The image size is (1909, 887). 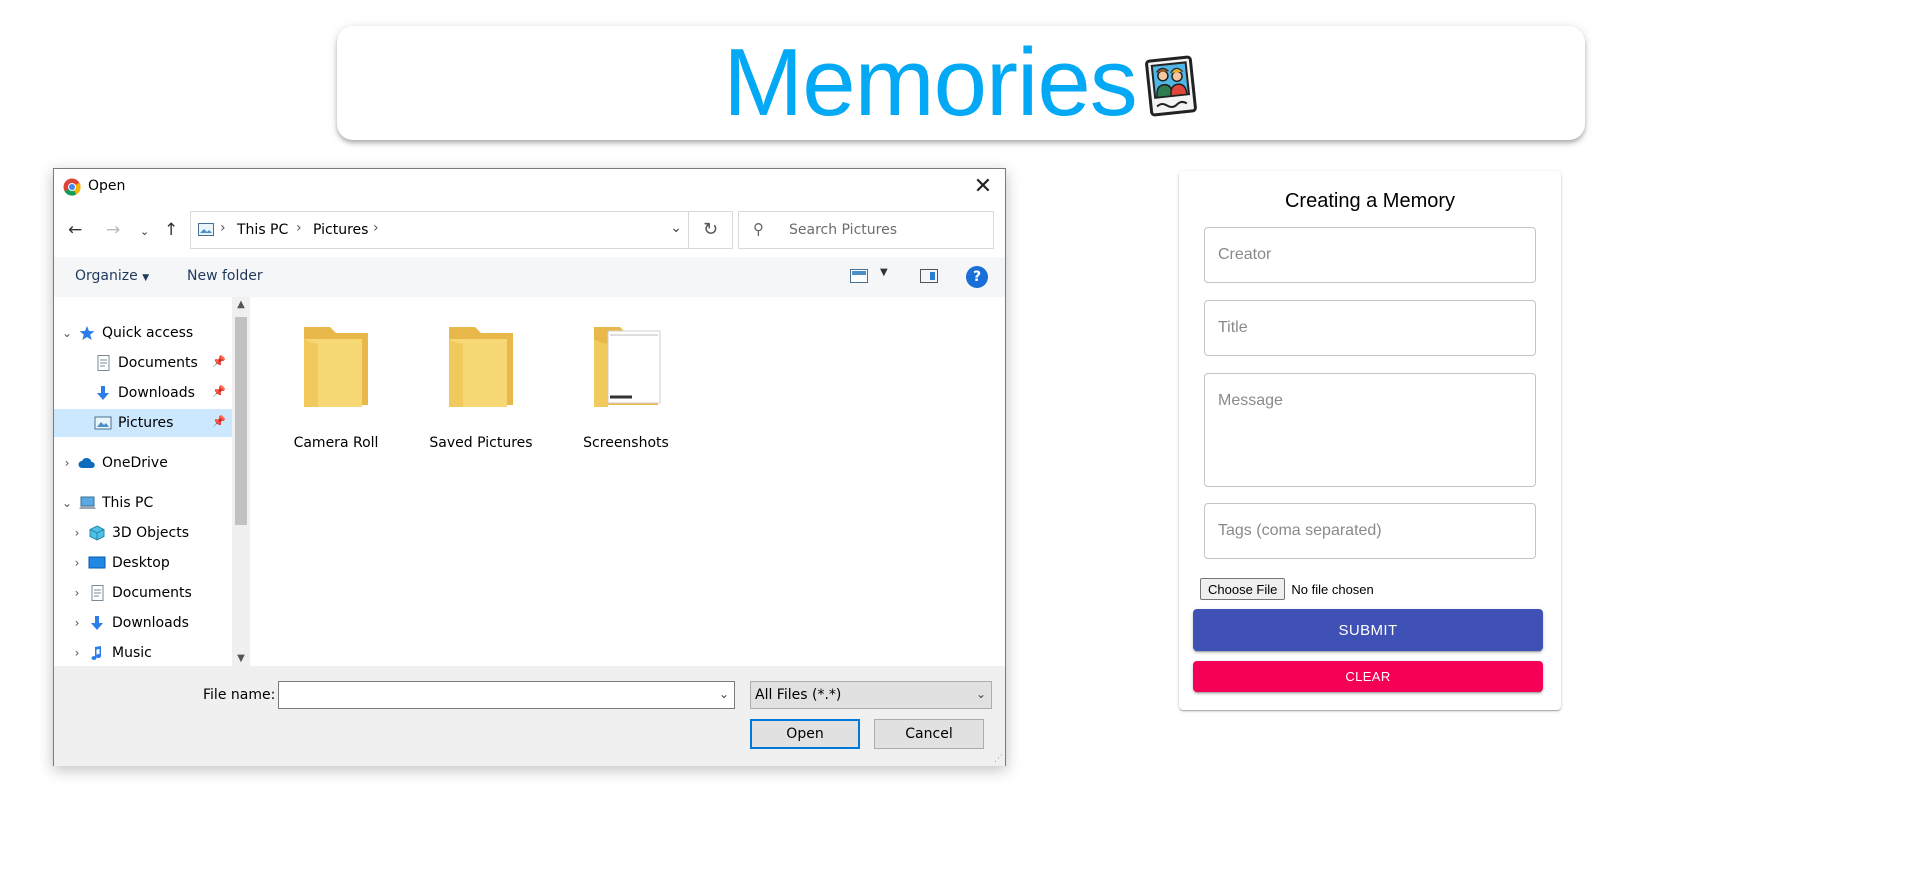 What do you see at coordinates (262, 230) in the screenshot?
I see `breadcrumb-this-pc: This PC` at bounding box center [262, 230].